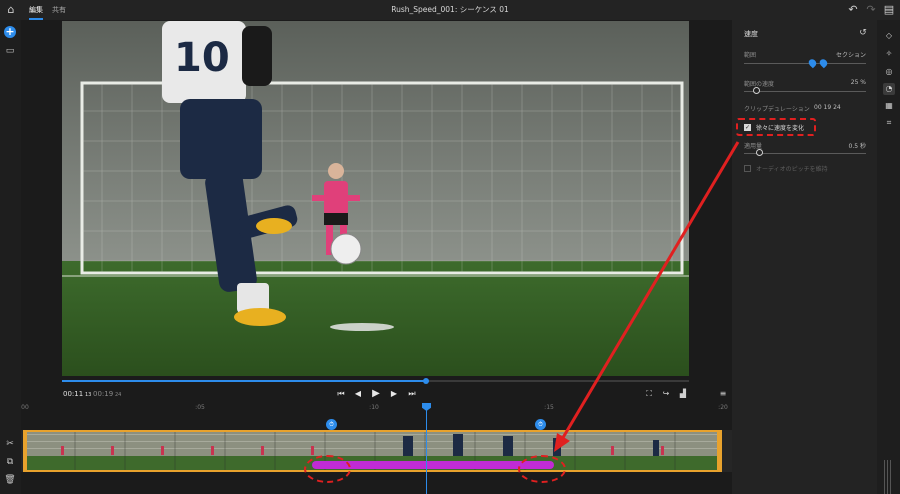  Describe the element at coordinates (88, 395) in the screenshot. I see `current-frames: 13` at that location.